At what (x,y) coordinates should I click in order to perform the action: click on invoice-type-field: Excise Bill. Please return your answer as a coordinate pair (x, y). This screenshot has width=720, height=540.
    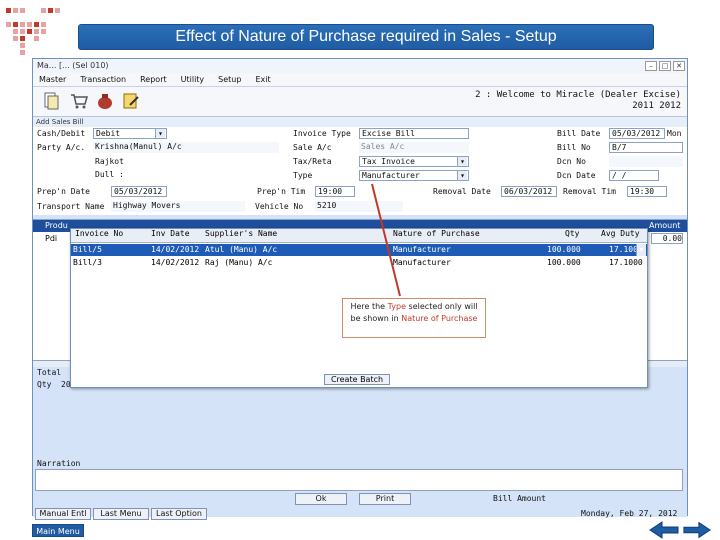
    Looking at the image, I should click on (414, 133).